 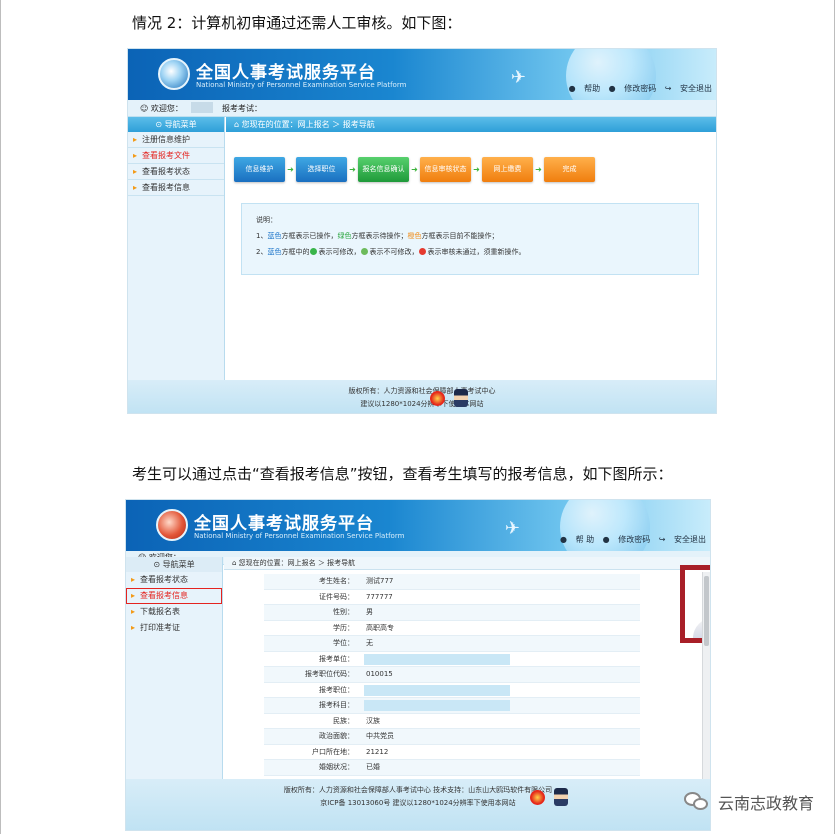 I want to click on help-link: ● 帮助, so click(x=585, y=88).